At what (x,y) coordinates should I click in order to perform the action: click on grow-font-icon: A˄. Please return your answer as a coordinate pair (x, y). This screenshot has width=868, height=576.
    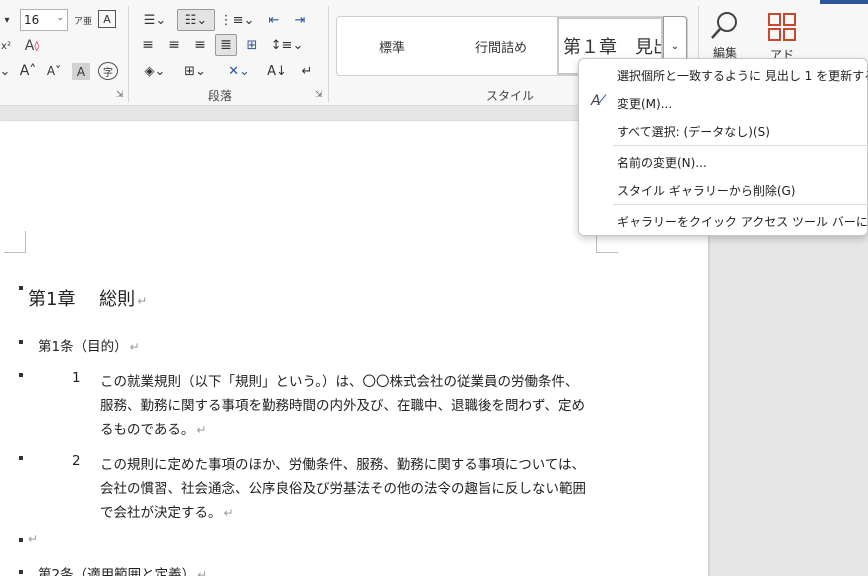
    Looking at the image, I should click on (28, 71).